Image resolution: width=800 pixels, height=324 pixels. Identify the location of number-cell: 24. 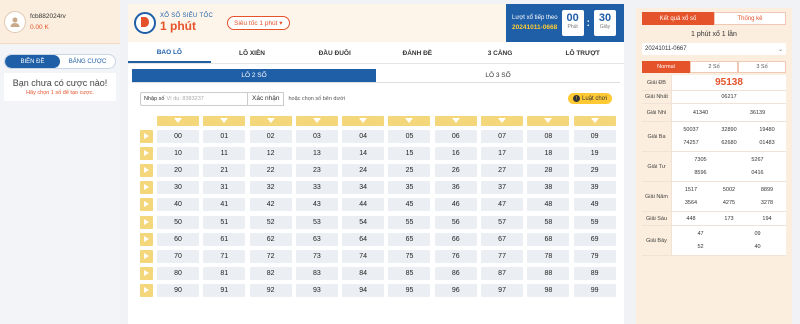
(363, 171).